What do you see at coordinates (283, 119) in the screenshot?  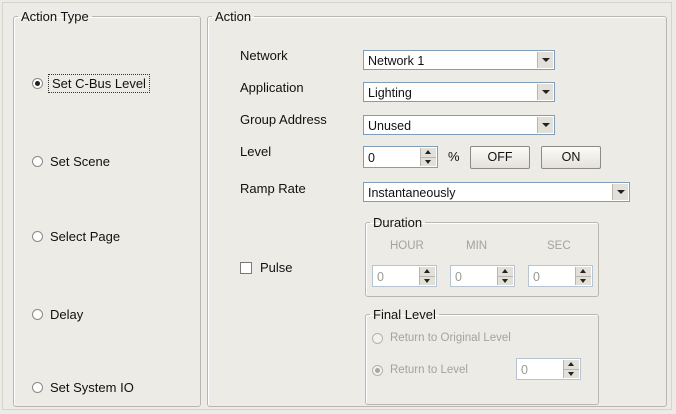 I see `group-address-label: Group Address` at bounding box center [283, 119].